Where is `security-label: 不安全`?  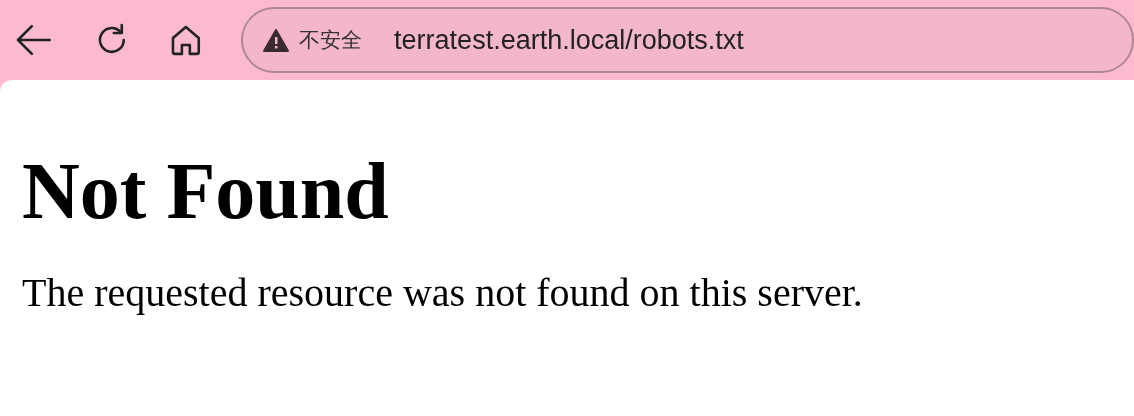 security-label: 不安全 is located at coordinates (331, 40).